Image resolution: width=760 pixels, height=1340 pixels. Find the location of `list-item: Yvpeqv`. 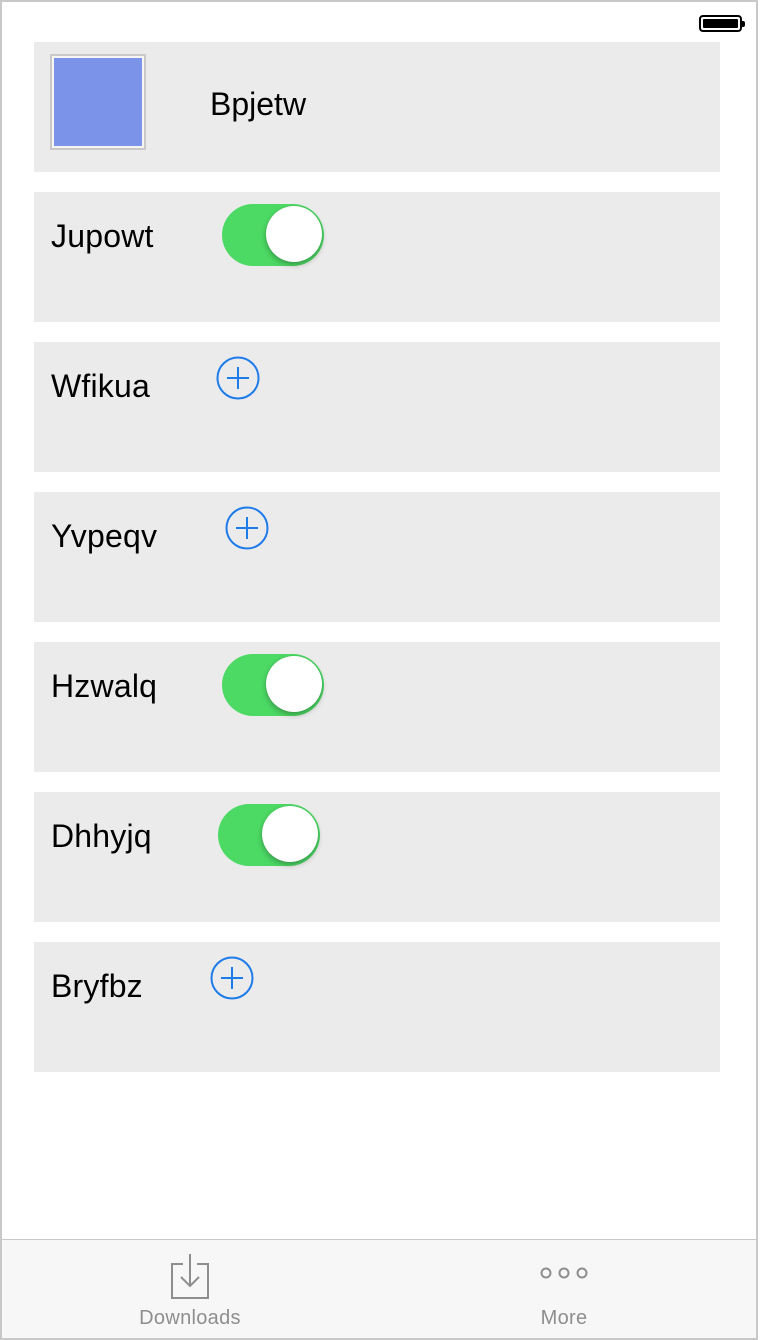

list-item: Yvpeqv is located at coordinates (377, 557).